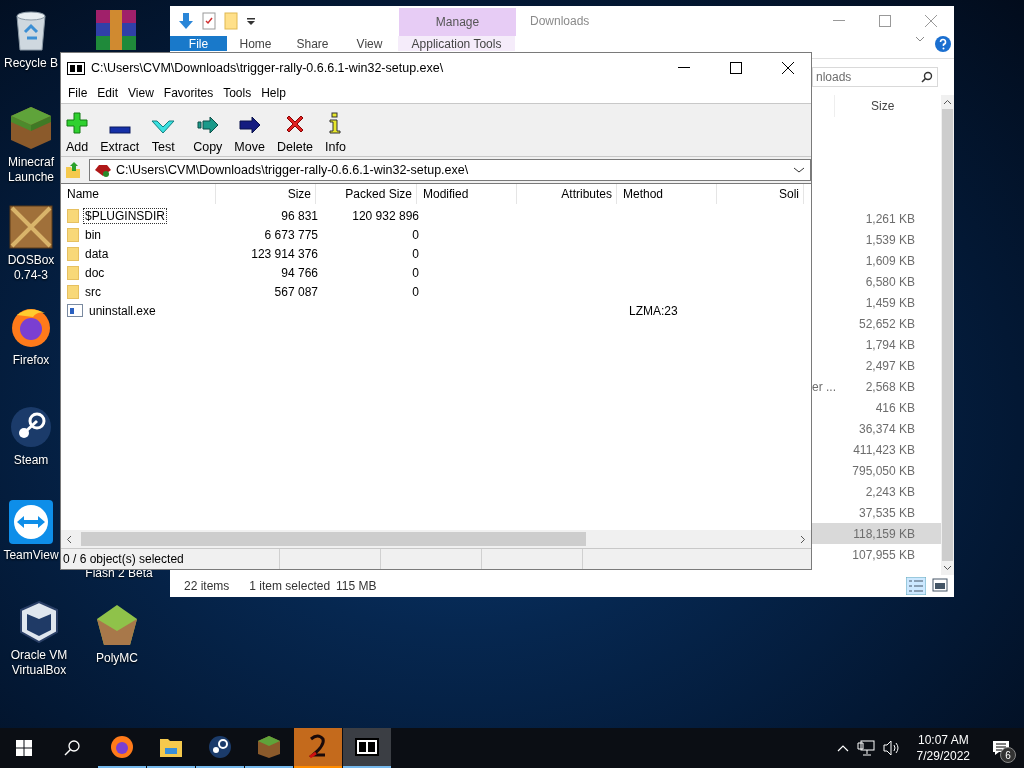  Describe the element at coordinates (876, 386) in the screenshot. I see `file-row: er ... 2,568 KB` at that location.